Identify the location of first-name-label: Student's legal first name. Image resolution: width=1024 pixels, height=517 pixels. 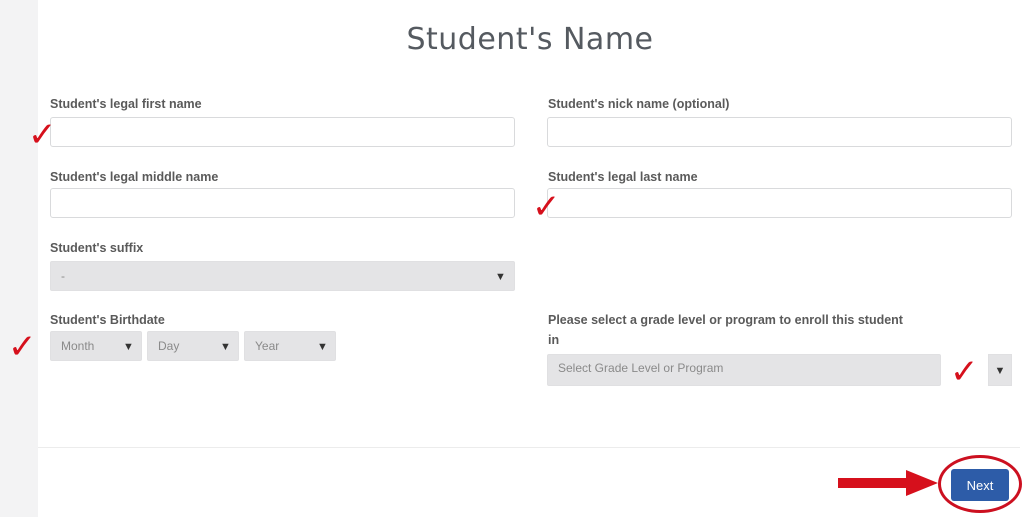
(126, 104).